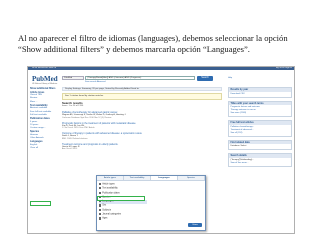 This screenshot has width=320, height=240. Describe the element at coordinates (284, 68) in the screenshot. I see `topbar-account: My NCBI Sign In` at that location.